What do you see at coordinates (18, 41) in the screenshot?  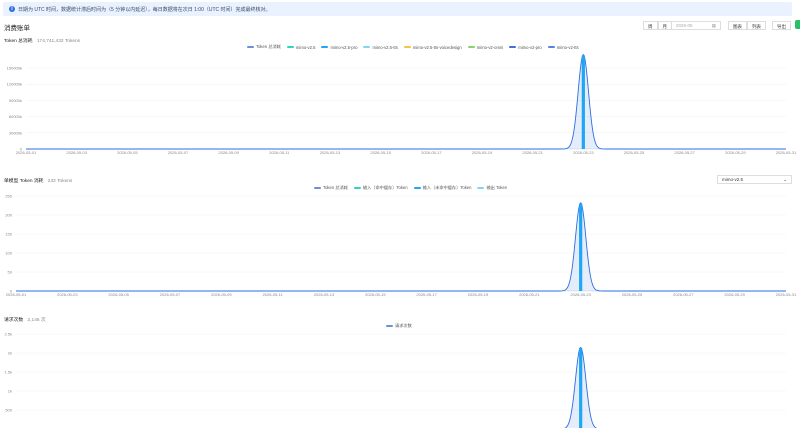 I see `token-section-title: Token 总消耗` at bounding box center [18, 41].